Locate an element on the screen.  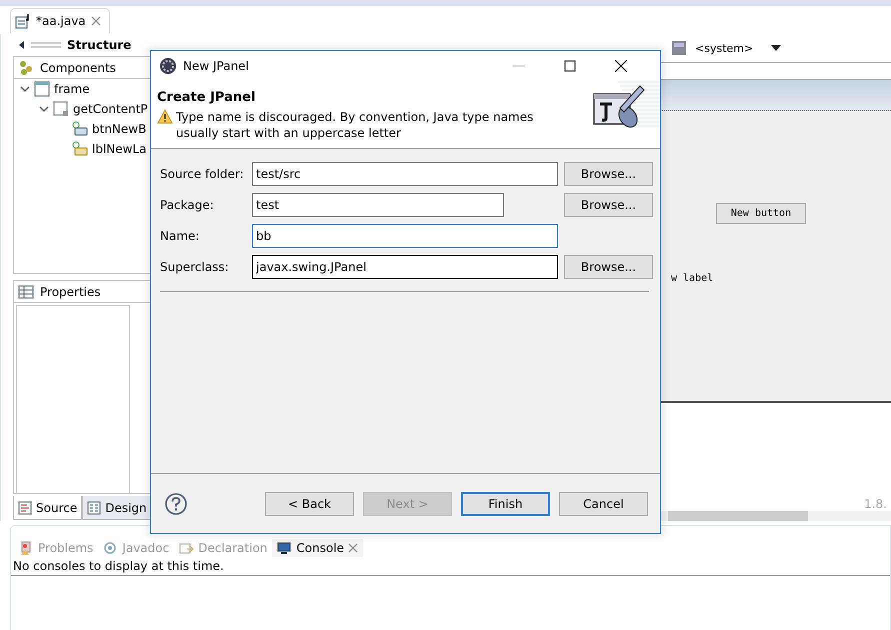
field-label: Superclass: is located at coordinates (195, 267).